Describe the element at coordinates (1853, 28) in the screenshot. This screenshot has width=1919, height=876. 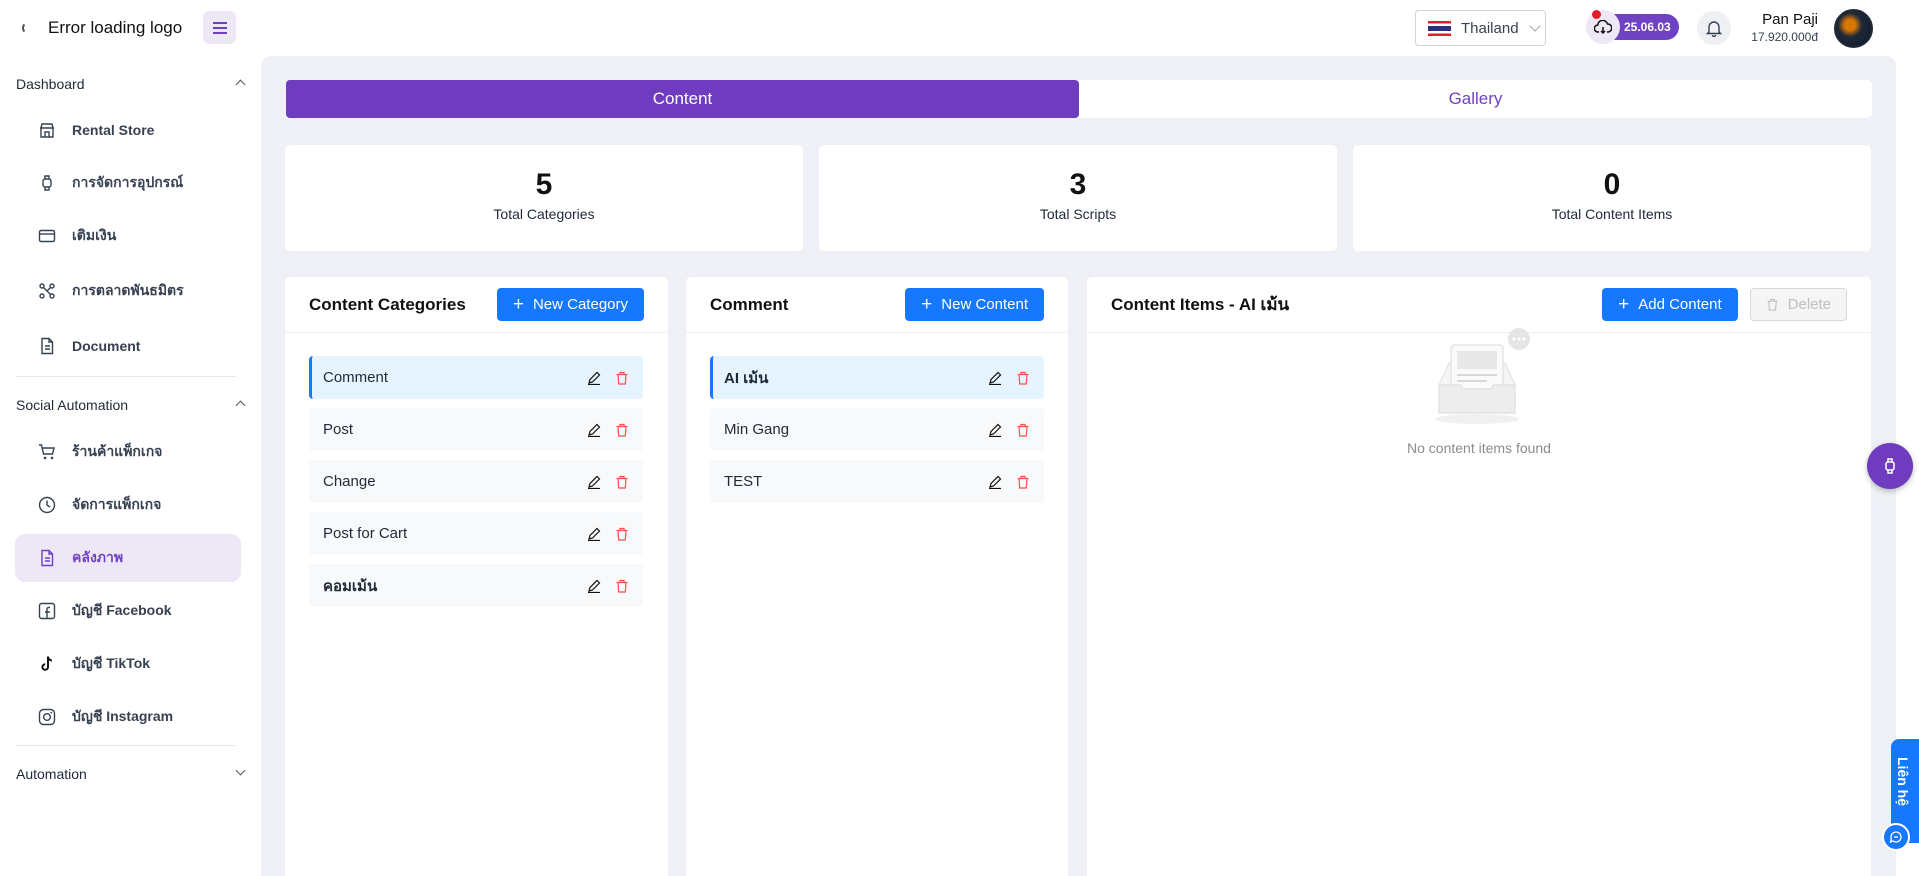
I see `avatar` at that location.